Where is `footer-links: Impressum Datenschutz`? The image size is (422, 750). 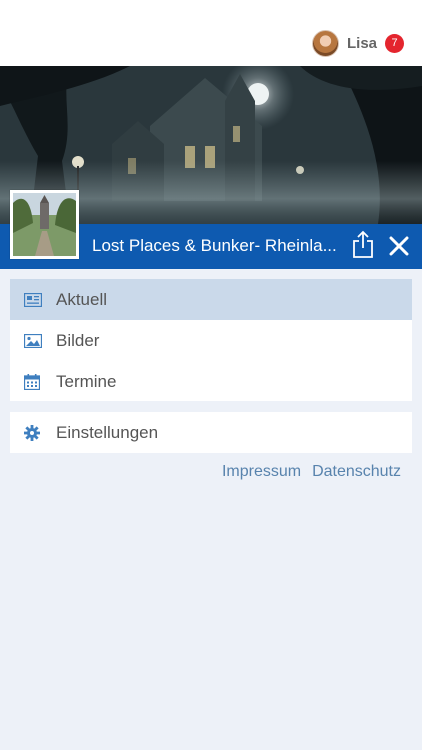
footer-links: Impressum Datenschutz is located at coordinates (311, 472).